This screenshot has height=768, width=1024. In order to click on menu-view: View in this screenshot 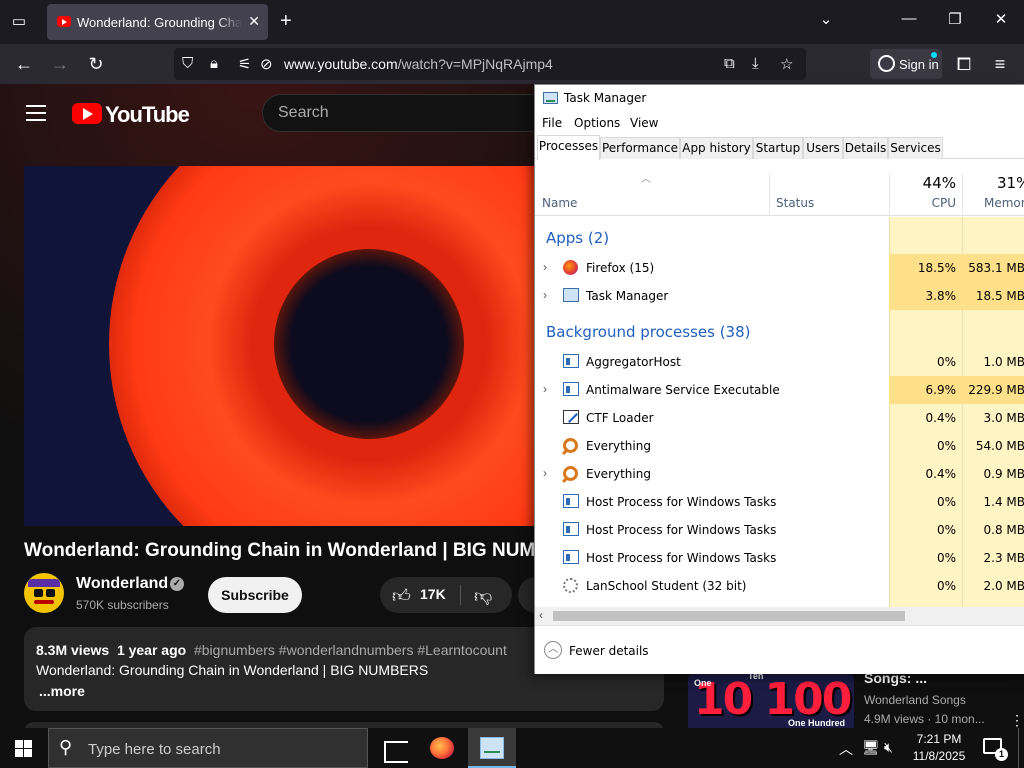, I will do `click(644, 123)`.